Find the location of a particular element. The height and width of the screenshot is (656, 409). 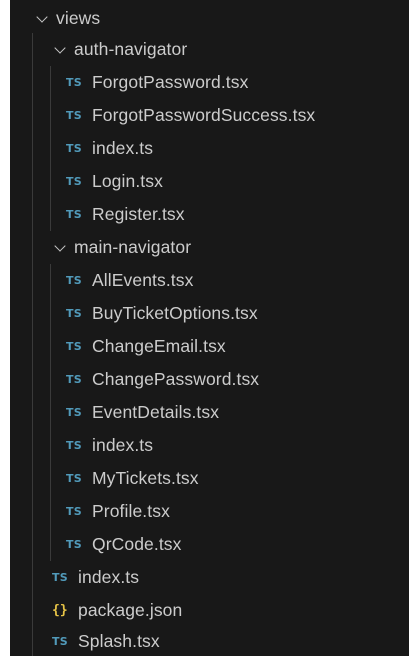

file-item-event-details: TS EventDetails.tsx is located at coordinates (209, 412).